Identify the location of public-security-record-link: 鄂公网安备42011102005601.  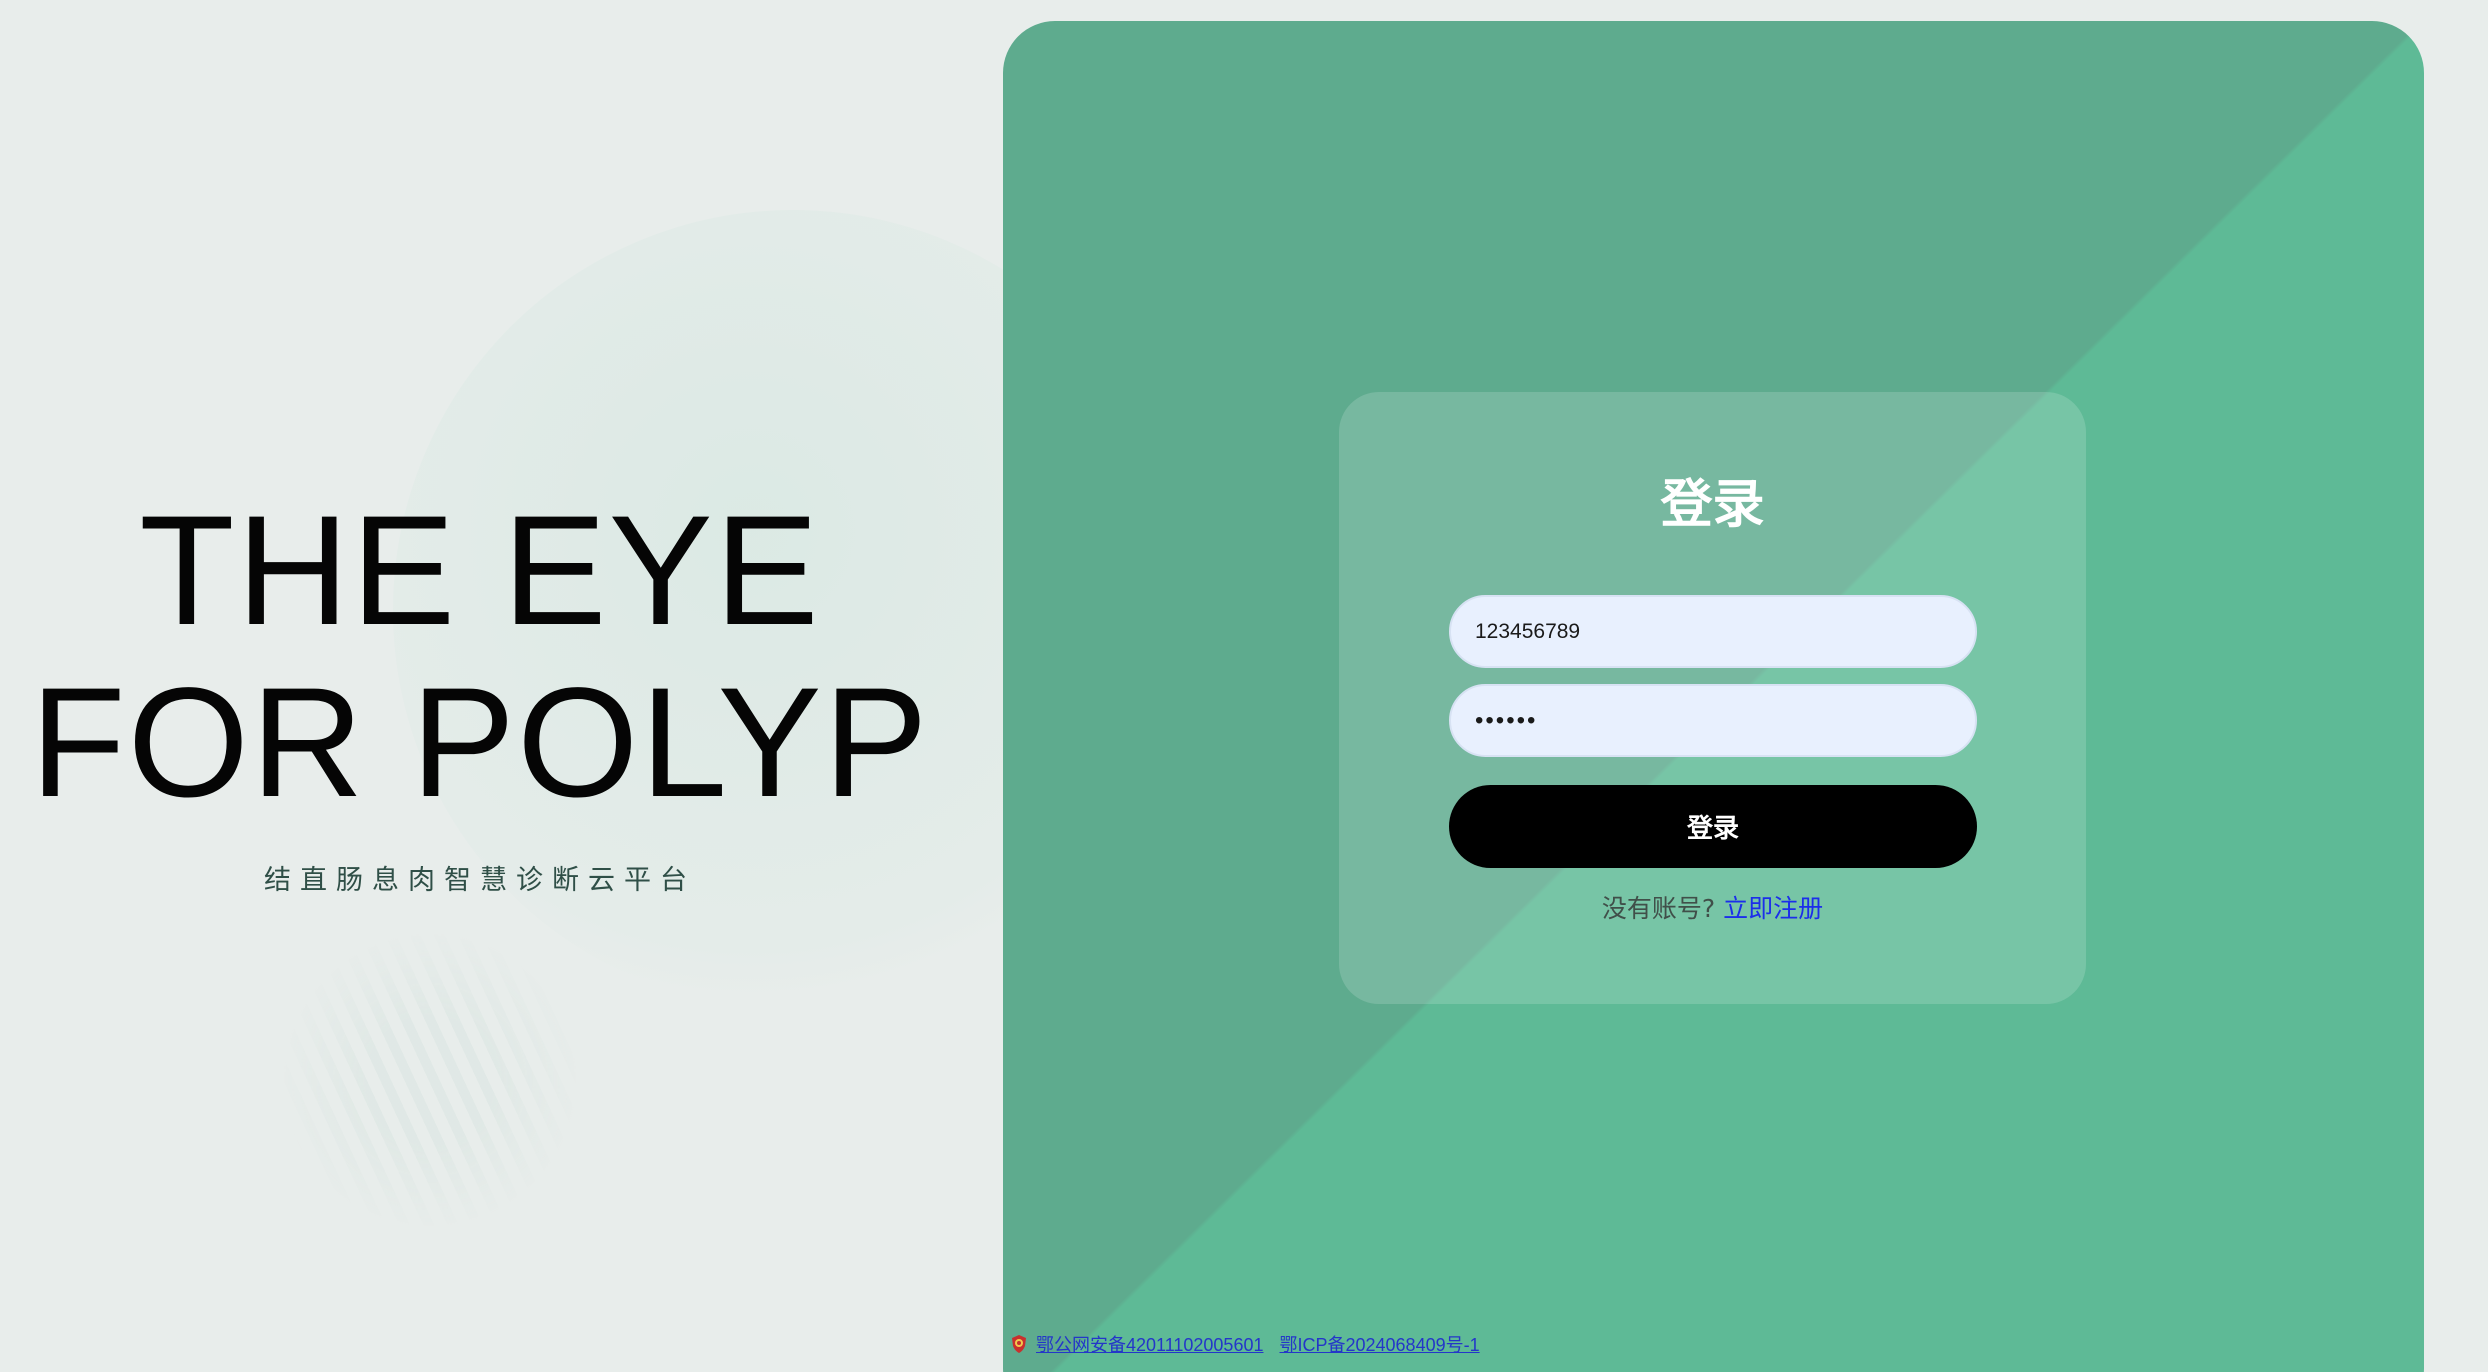
(1149, 1344).